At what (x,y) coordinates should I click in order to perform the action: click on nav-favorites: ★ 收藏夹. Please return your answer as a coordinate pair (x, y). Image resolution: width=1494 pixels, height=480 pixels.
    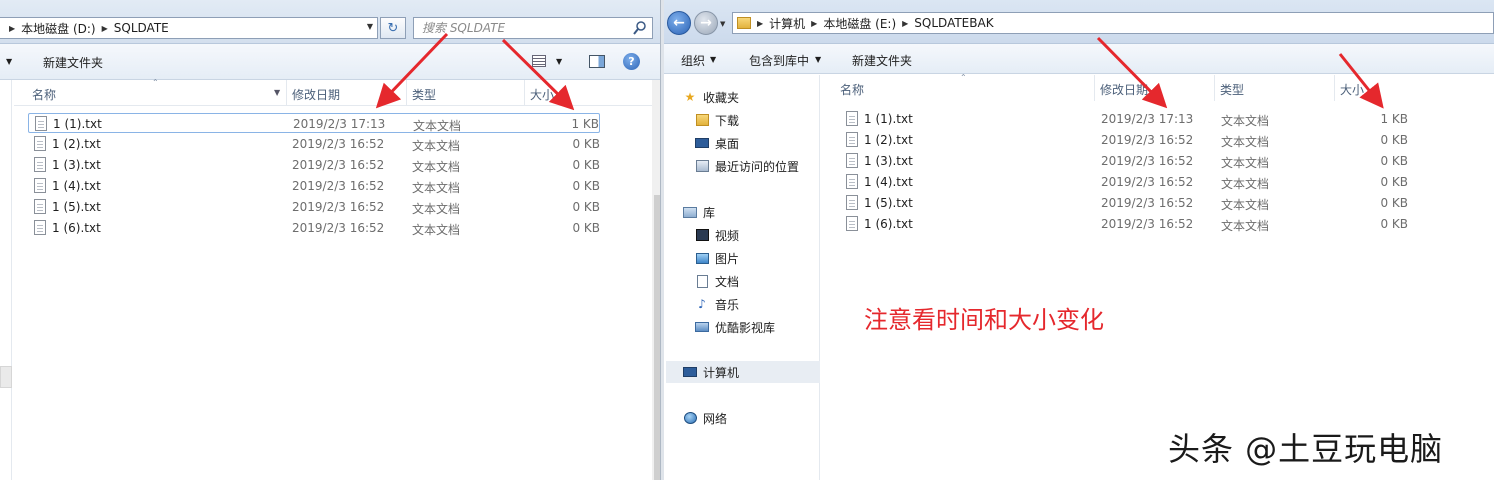
    Looking at the image, I should click on (710, 97).